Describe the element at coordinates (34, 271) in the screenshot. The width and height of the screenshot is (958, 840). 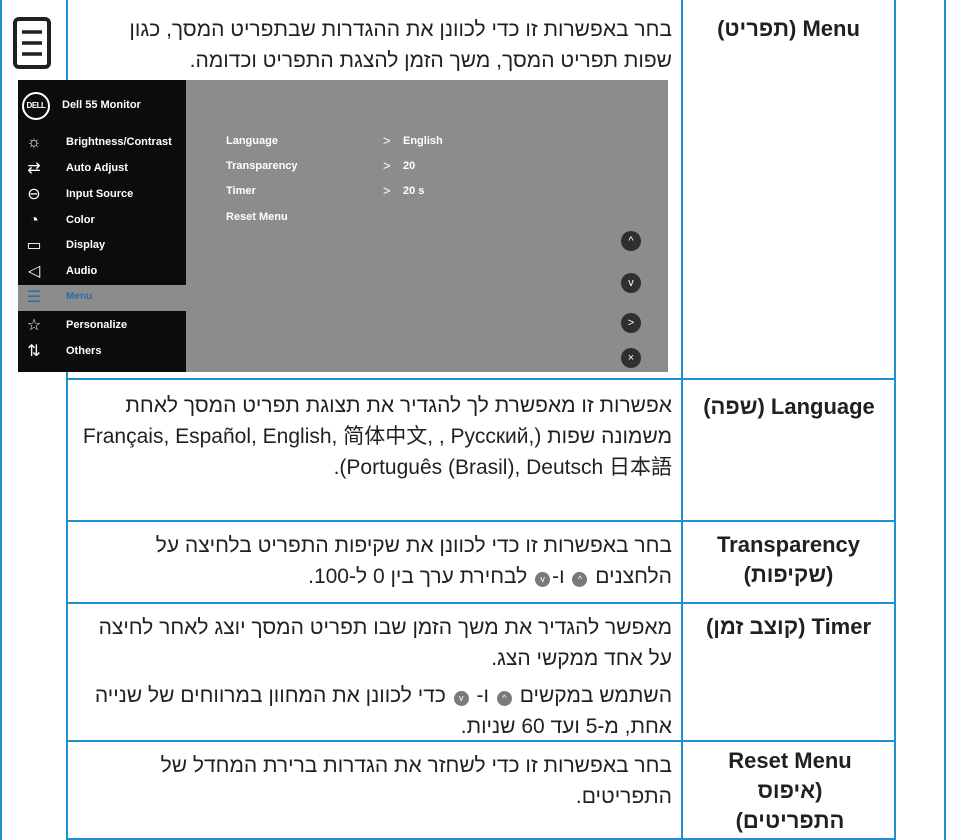
I see `audio-icon: ◁` at that location.